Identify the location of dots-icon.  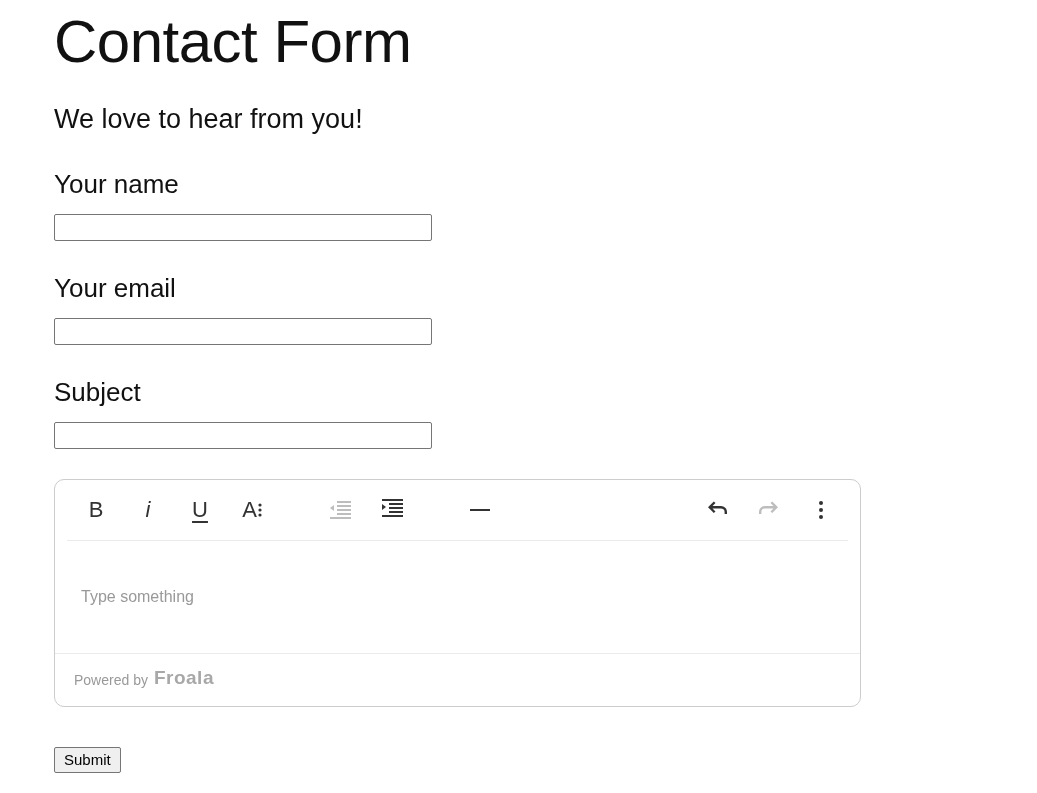
(259, 510).